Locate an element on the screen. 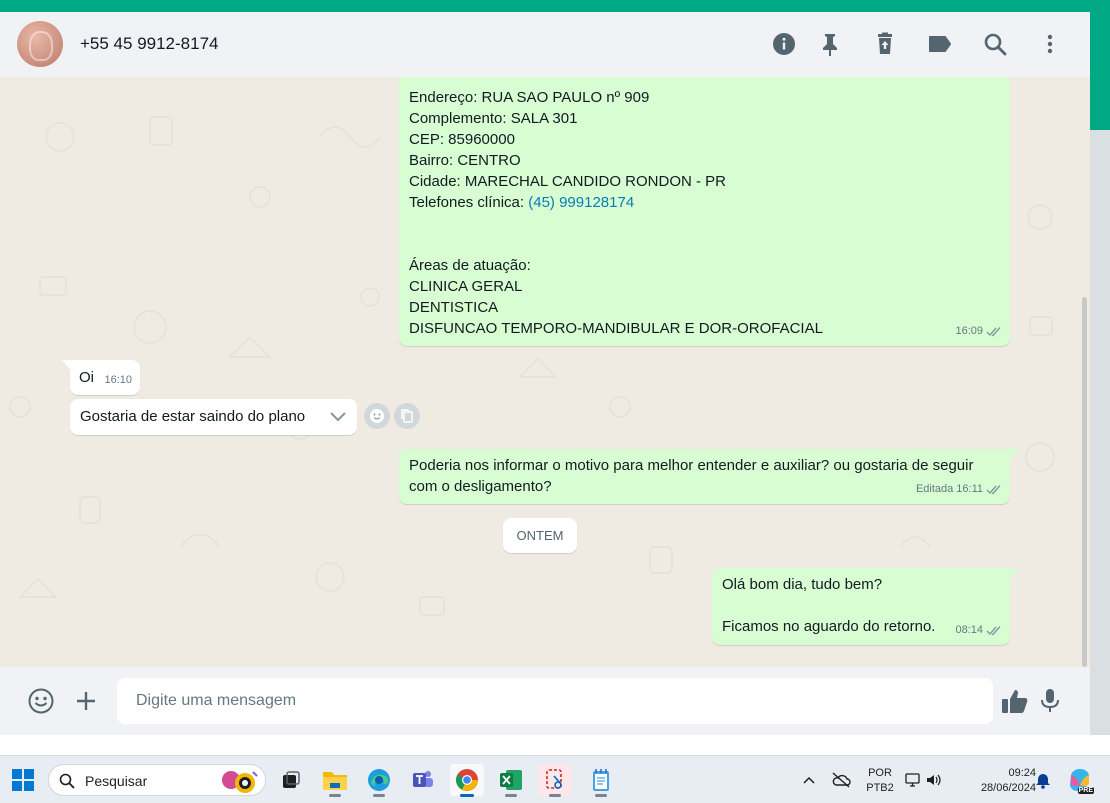 This screenshot has height=803, width=1110. excel-icon is located at coordinates (511, 780).